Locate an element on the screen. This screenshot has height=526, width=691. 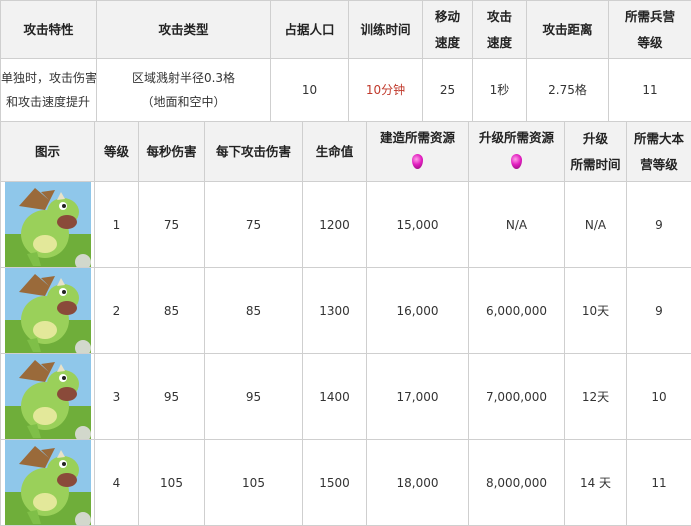
attack-trait-line2: 和攻击速度提升 is located at coordinates (45, 102).